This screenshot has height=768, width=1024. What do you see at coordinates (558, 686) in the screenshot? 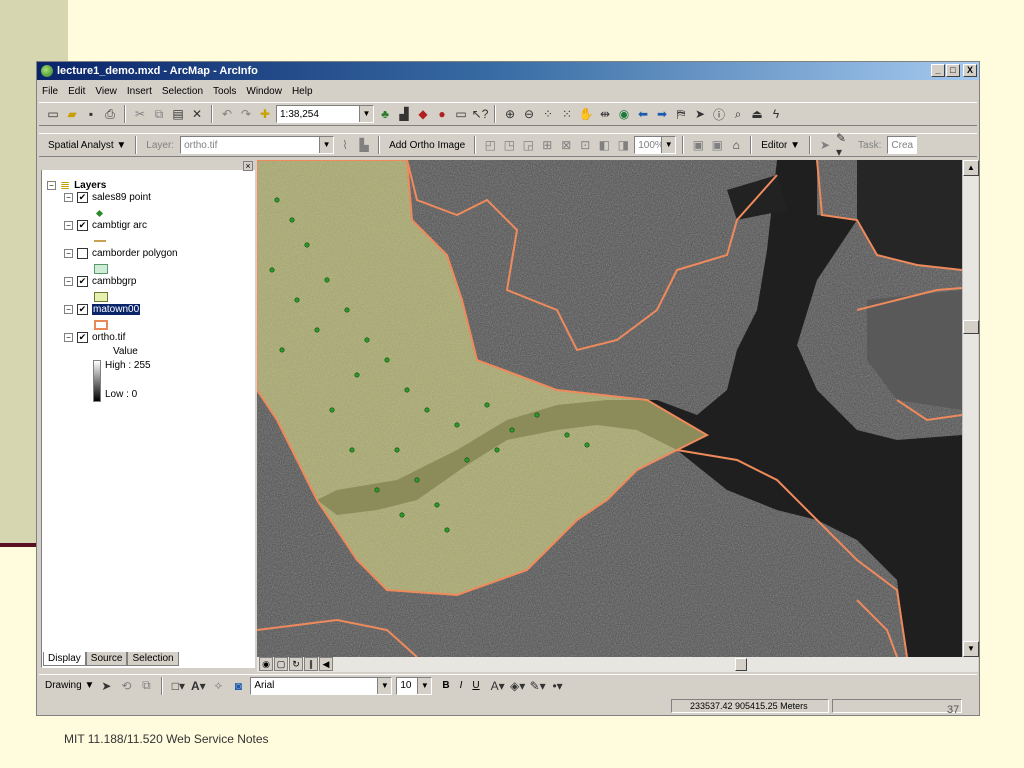
I see `marker-color-icon: •▾` at bounding box center [558, 686].